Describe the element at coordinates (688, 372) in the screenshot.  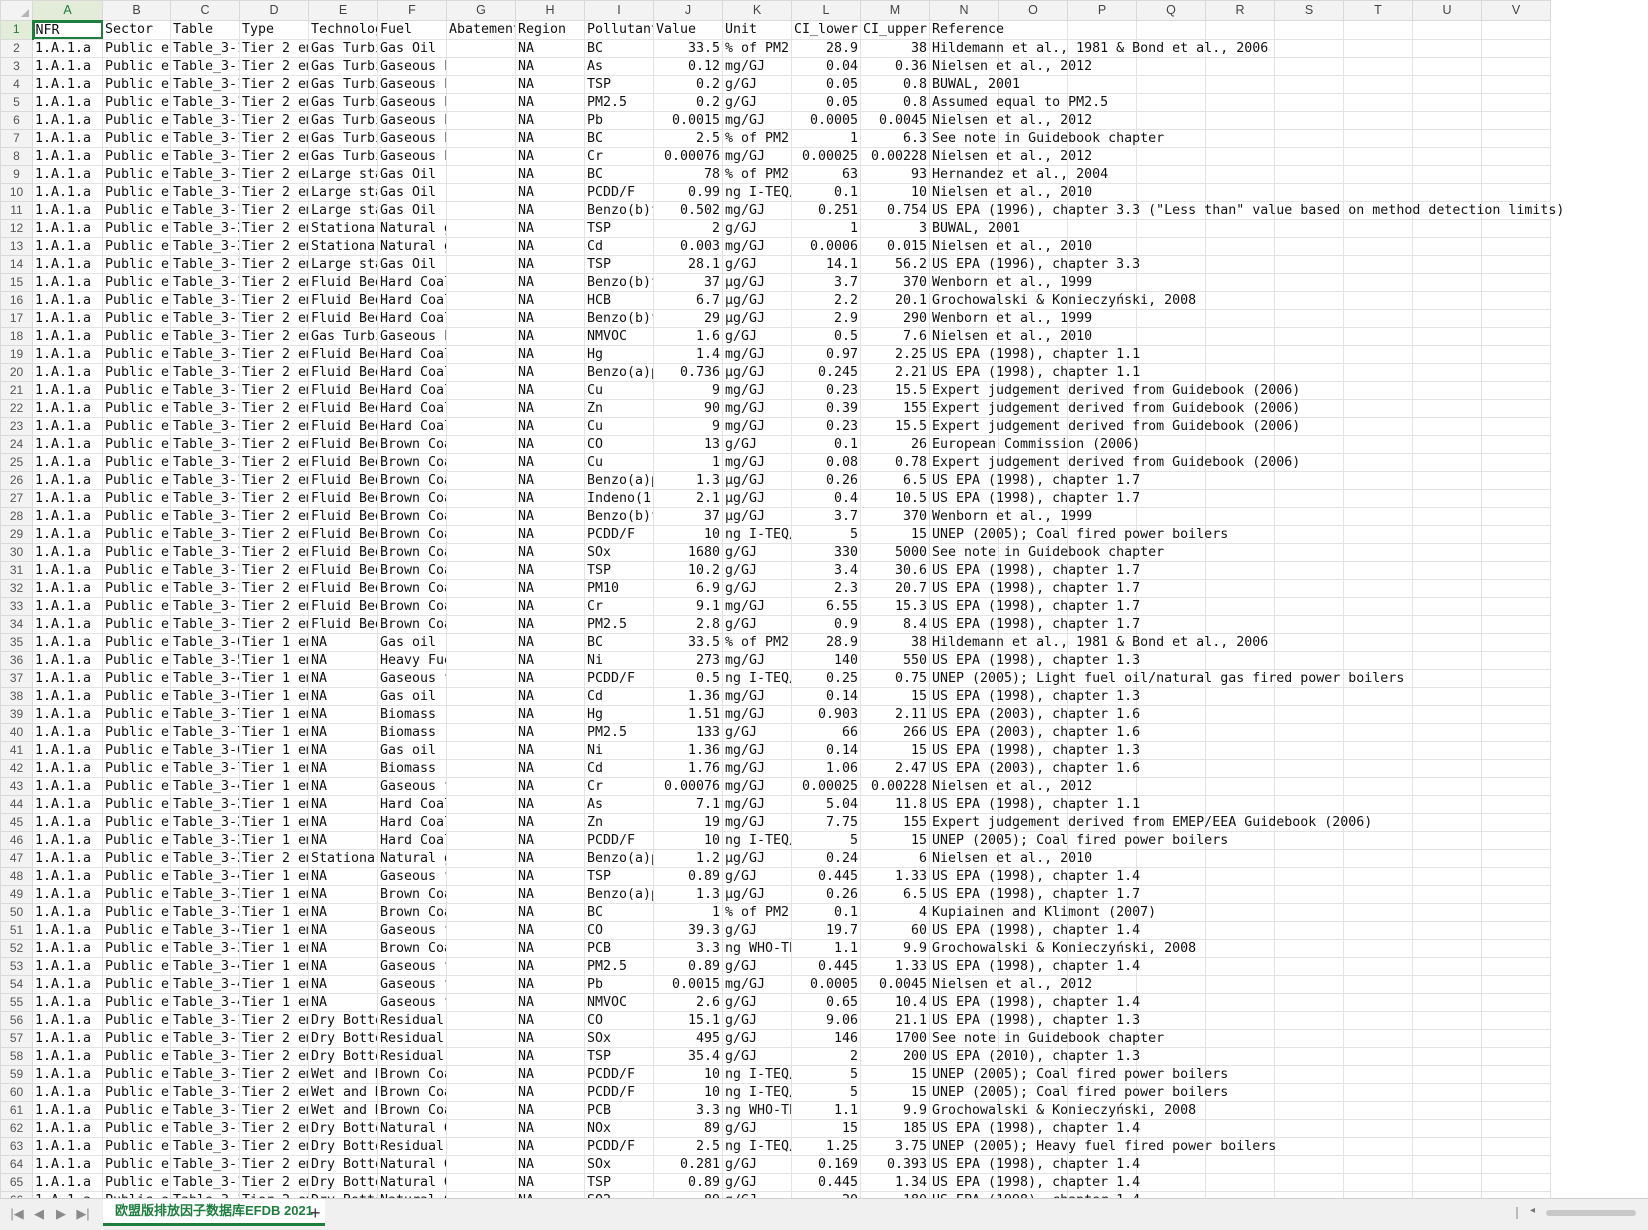
I see `cell-value: 0.736` at that location.